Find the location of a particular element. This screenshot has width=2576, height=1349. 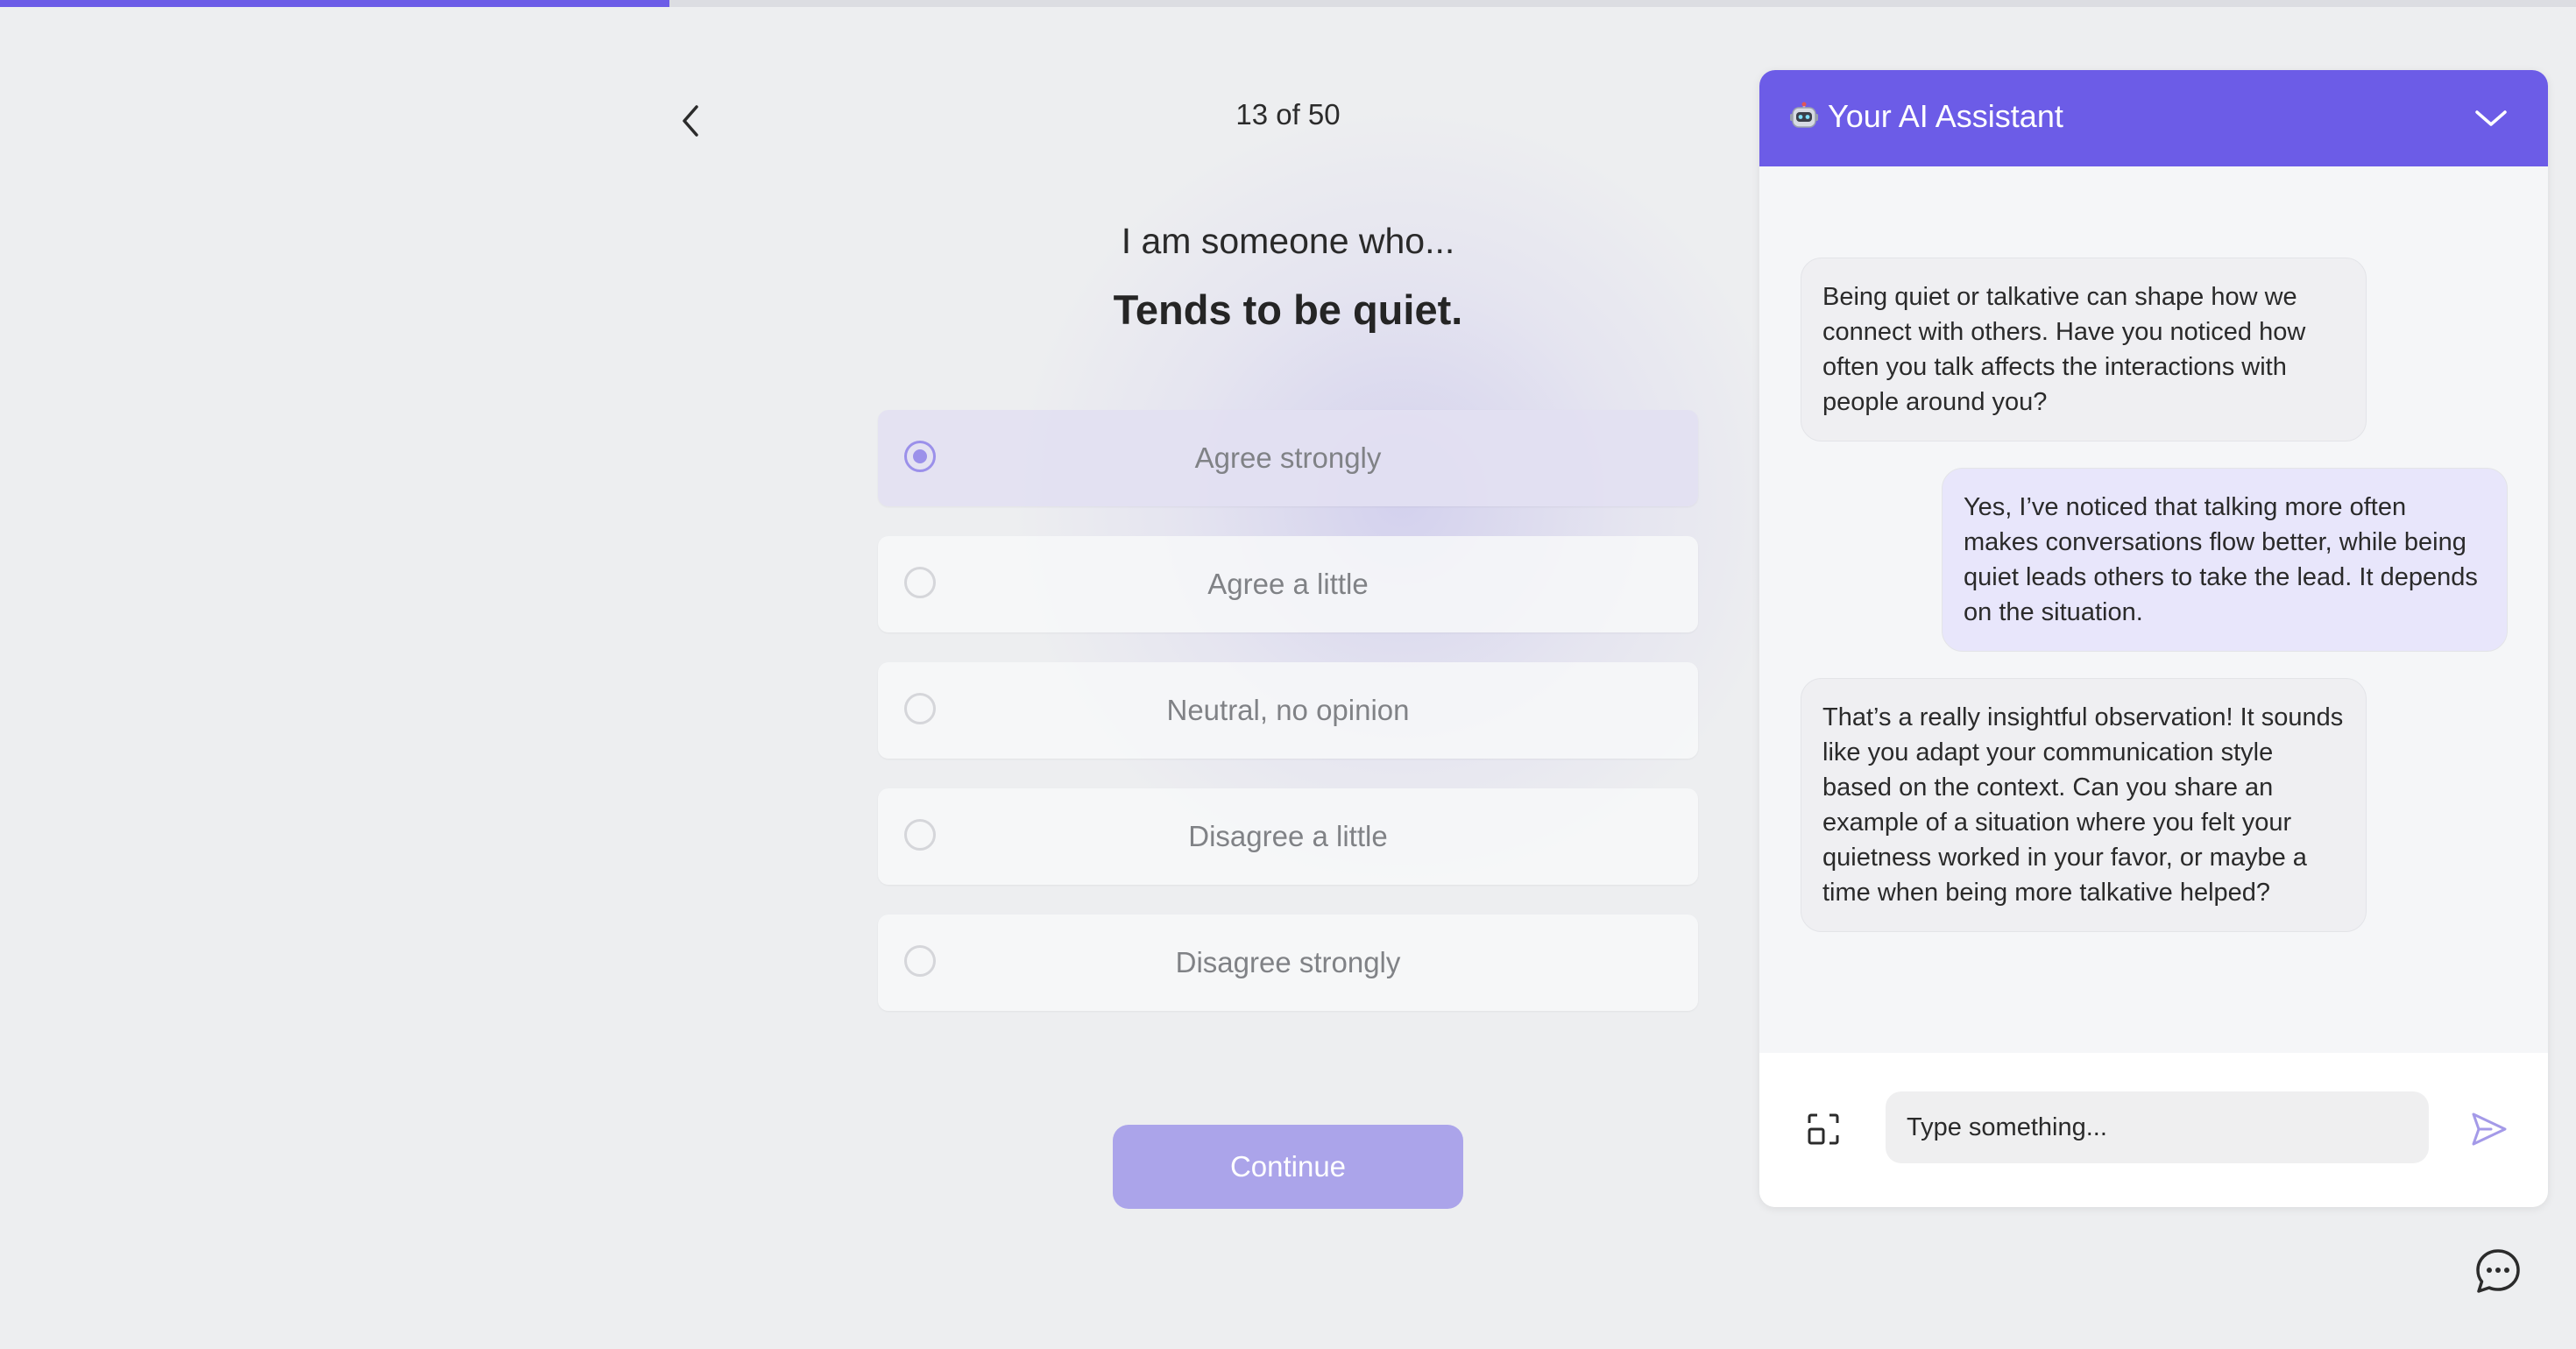

option-disagree-a-little: Disagree a little is located at coordinates (1288, 836).